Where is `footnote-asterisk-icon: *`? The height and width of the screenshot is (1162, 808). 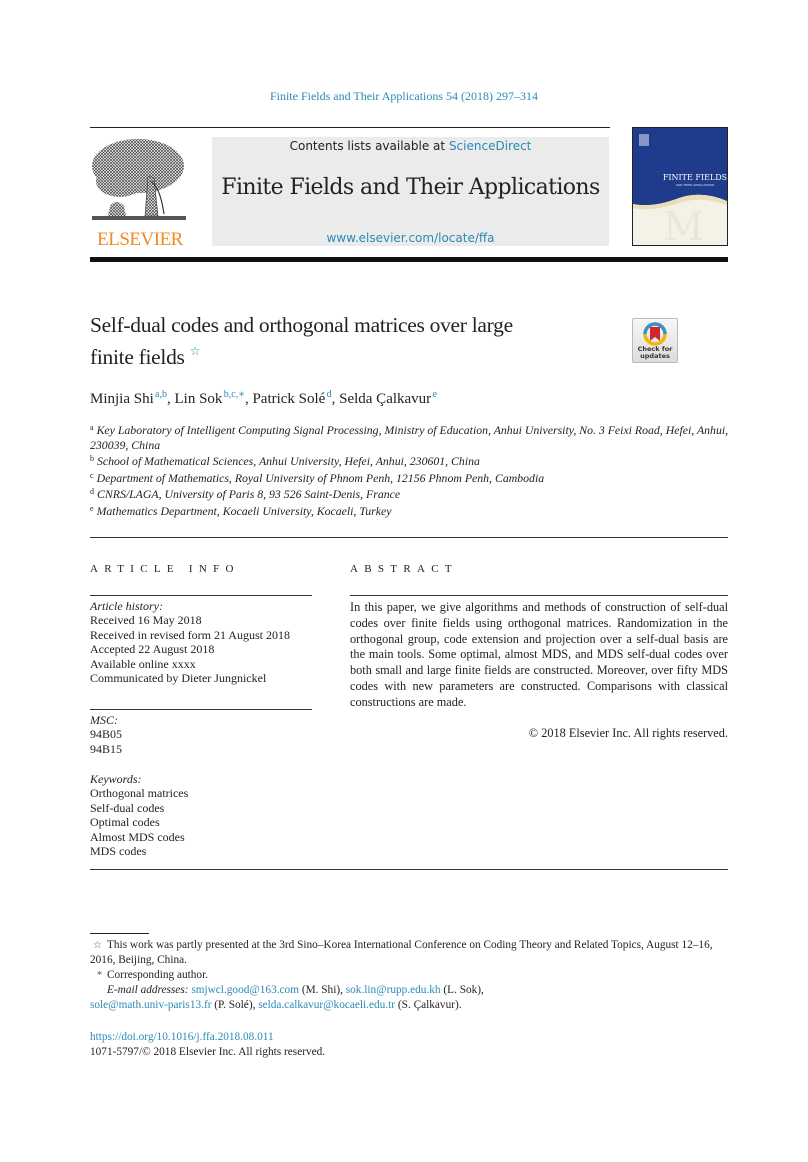 footnote-asterisk-icon: * is located at coordinates (99, 975).